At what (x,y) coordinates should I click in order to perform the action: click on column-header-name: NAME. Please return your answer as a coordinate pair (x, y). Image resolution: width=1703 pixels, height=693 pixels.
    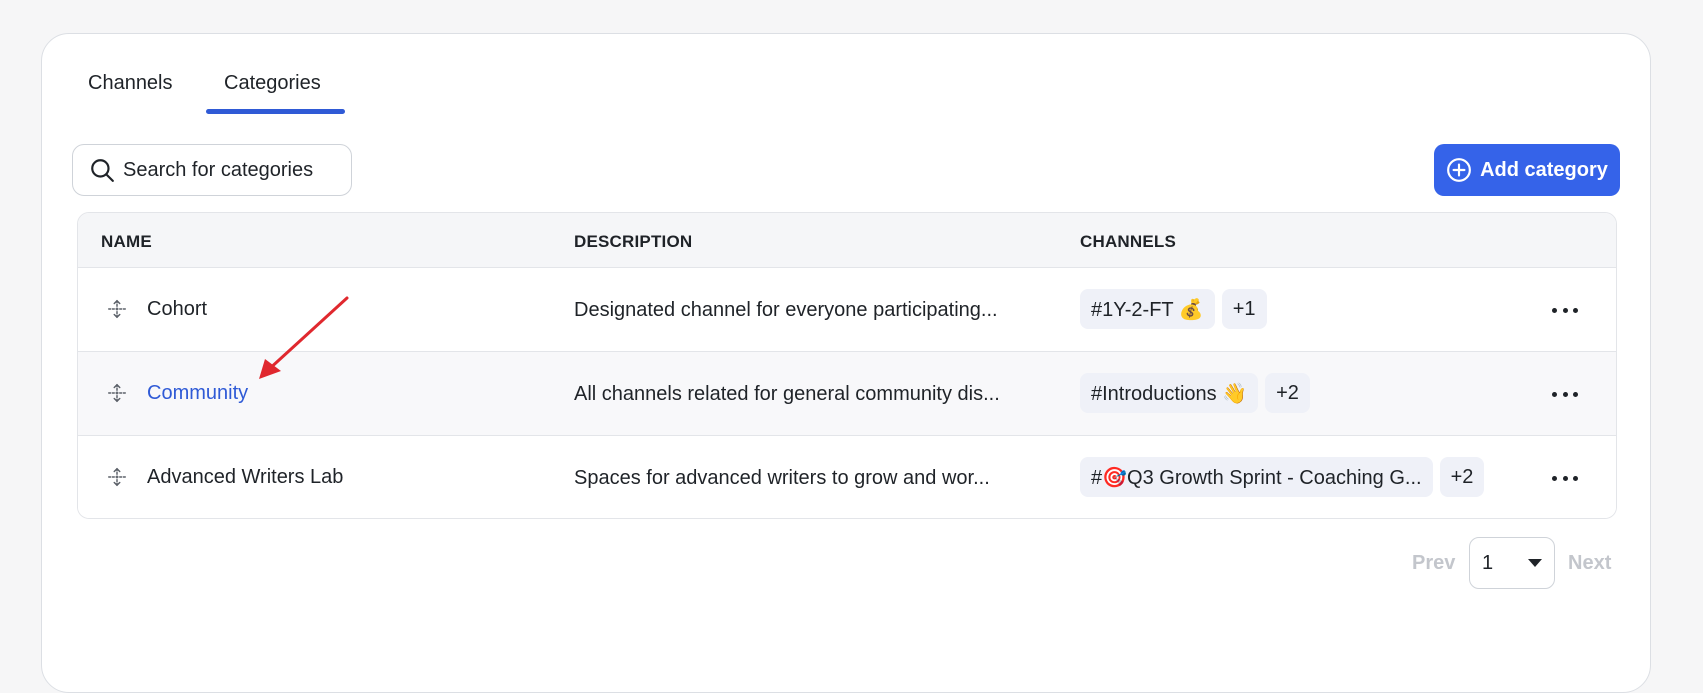
    Looking at the image, I should click on (126, 241).